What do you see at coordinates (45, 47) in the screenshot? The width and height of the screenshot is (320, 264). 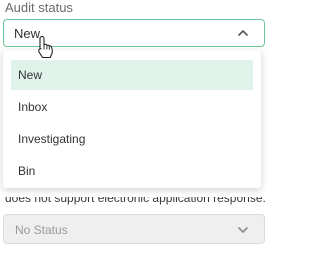 I see `hand-pointer-icon` at bounding box center [45, 47].